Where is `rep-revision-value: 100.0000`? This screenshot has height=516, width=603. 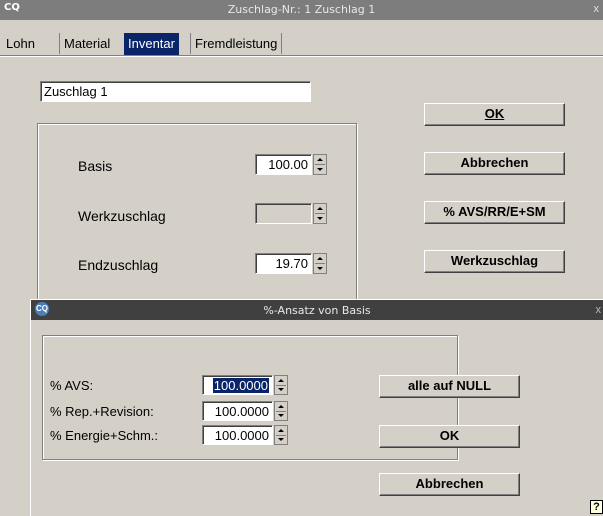 rep-revision-value: 100.0000 is located at coordinates (241, 411).